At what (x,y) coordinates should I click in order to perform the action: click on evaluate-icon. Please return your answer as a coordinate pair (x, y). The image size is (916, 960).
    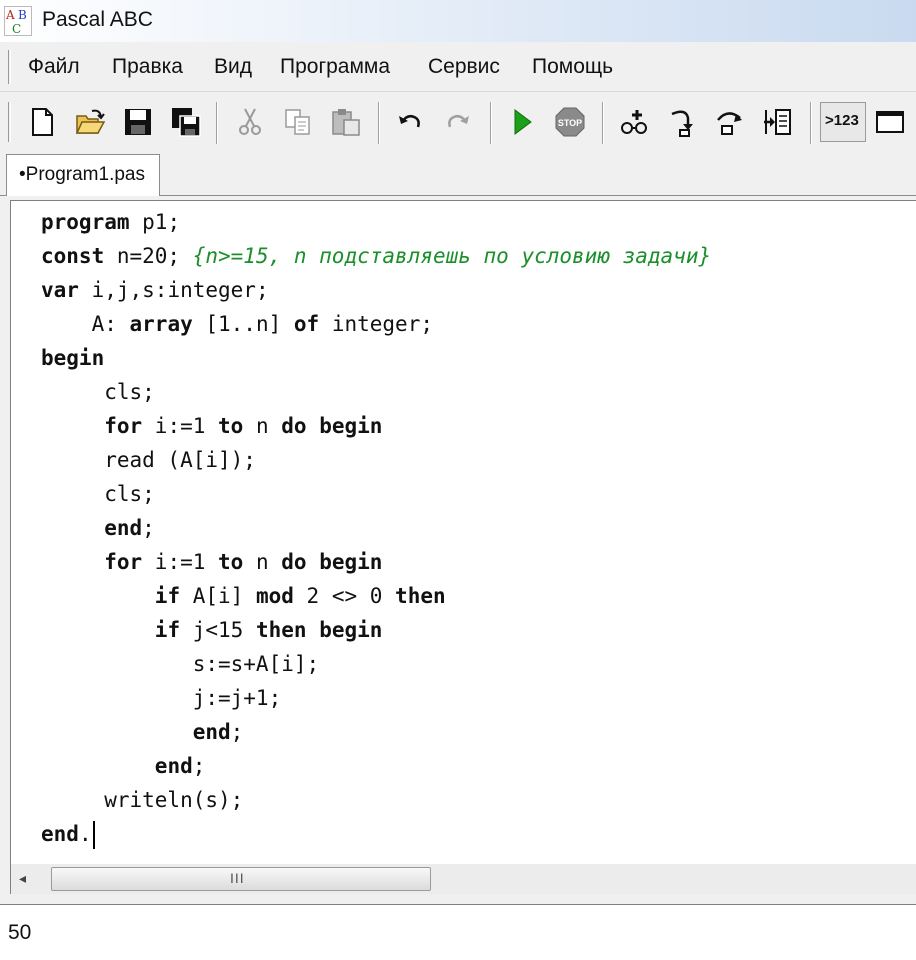
    Looking at the image, I should click on (778, 122).